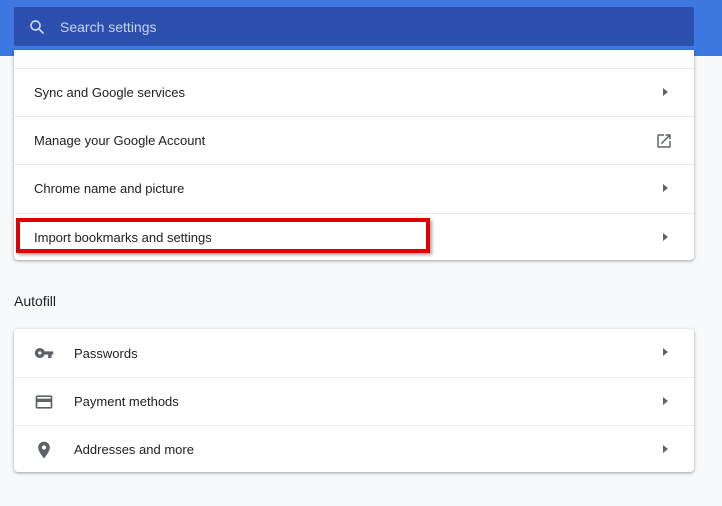 The width and height of the screenshot is (722, 506). What do you see at coordinates (134, 449) in the screenshot?
I see `row-label: Addresses and more` at bounding box center [134, 449].